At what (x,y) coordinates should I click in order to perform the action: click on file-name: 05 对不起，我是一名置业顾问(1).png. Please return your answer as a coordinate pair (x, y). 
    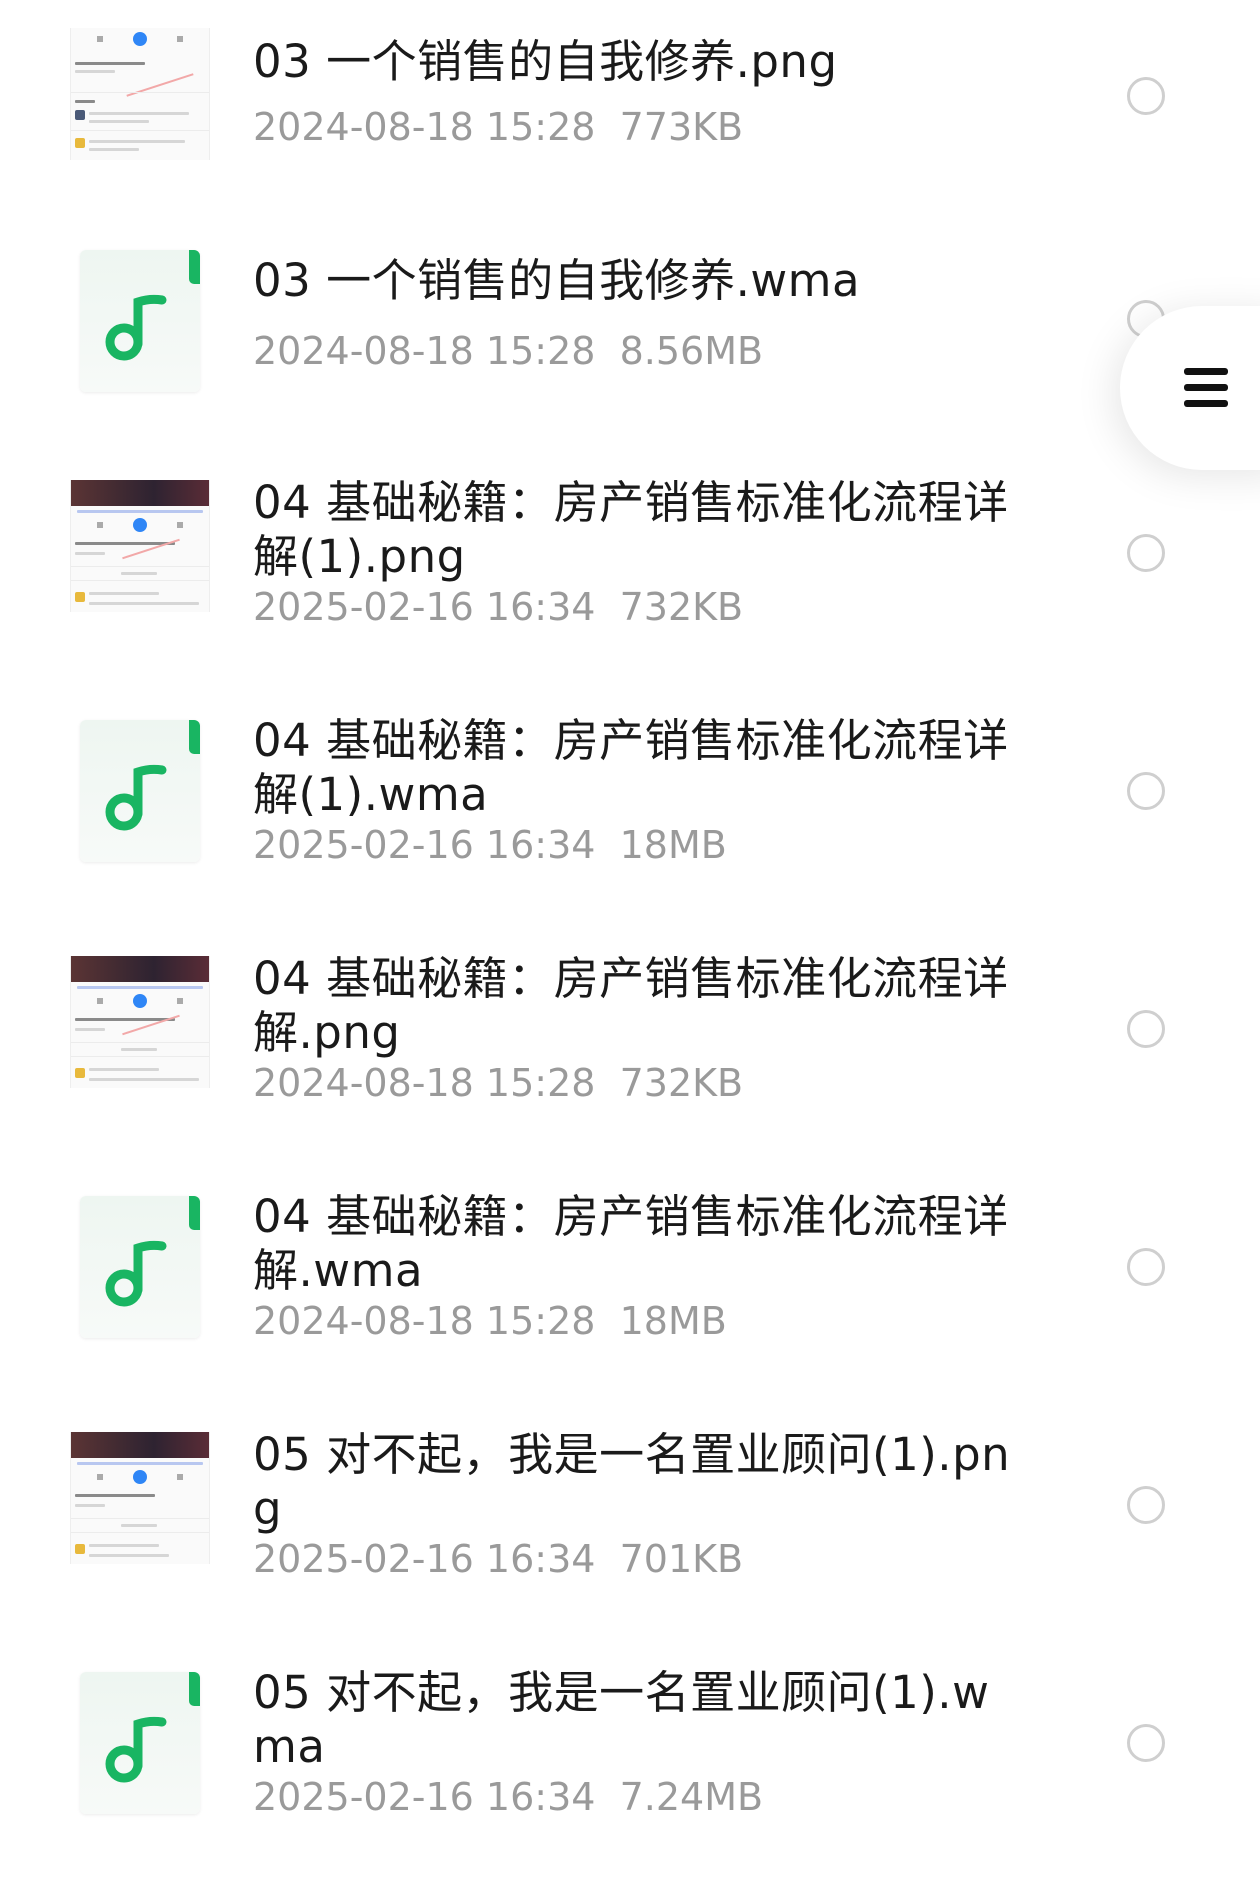
    Looking at the image, I should click on (632, 1481).